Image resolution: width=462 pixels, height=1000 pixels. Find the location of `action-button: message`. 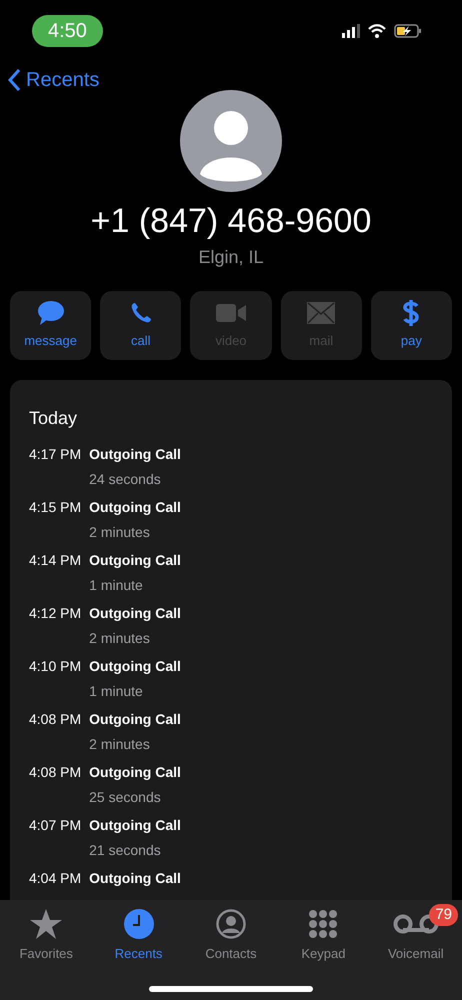

action-button: message is located at coordinates (51, 325).